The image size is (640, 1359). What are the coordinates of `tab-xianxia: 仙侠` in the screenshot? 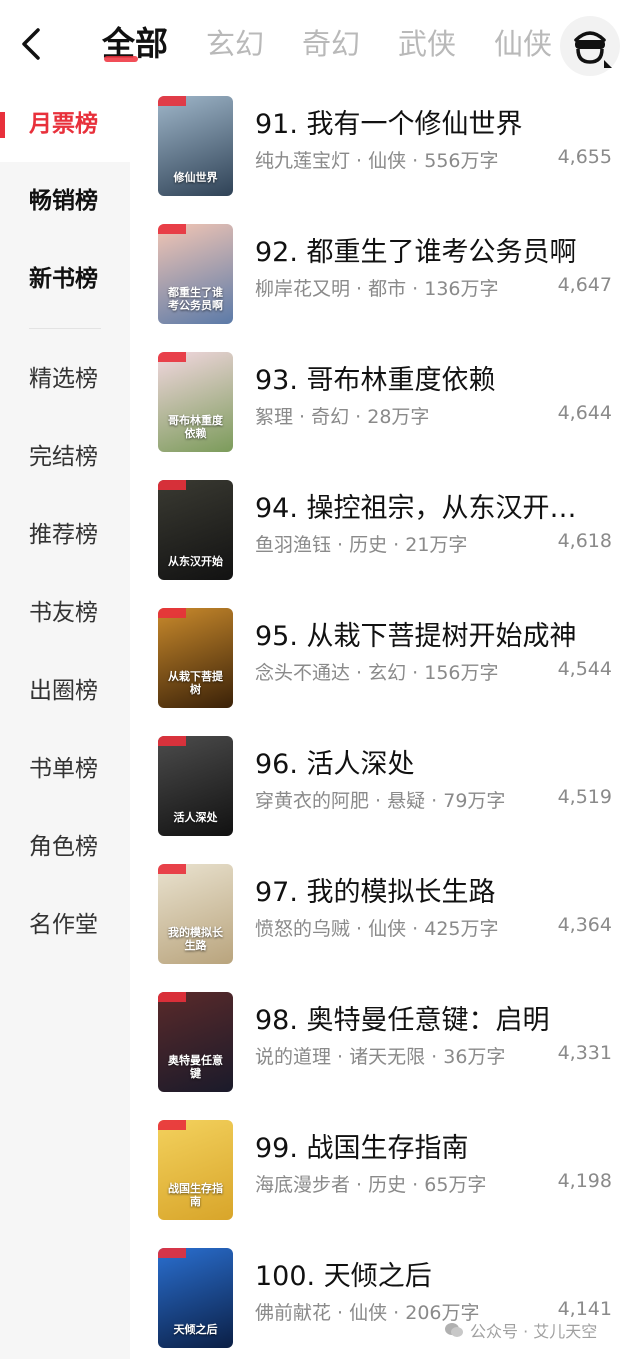 It's located at (523, 44).